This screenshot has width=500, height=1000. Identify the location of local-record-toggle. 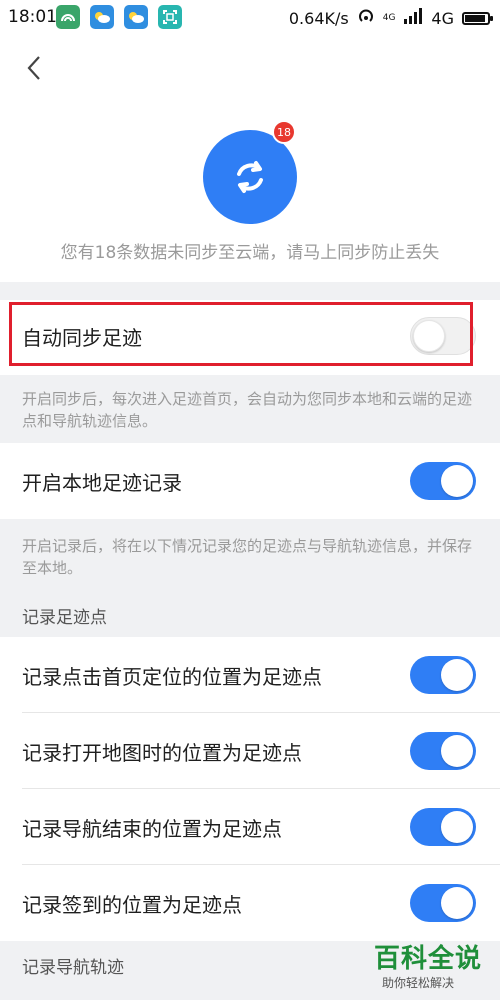
(443, 481).